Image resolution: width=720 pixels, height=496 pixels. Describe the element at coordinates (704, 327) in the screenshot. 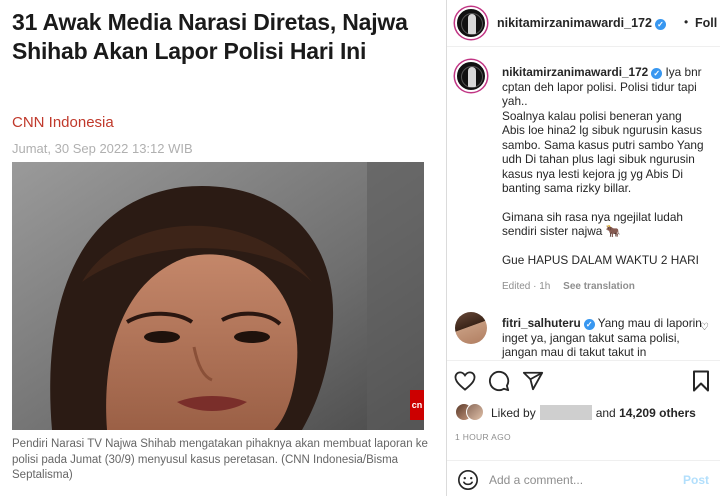

I see `comment-like-icon: ♡` at that location.